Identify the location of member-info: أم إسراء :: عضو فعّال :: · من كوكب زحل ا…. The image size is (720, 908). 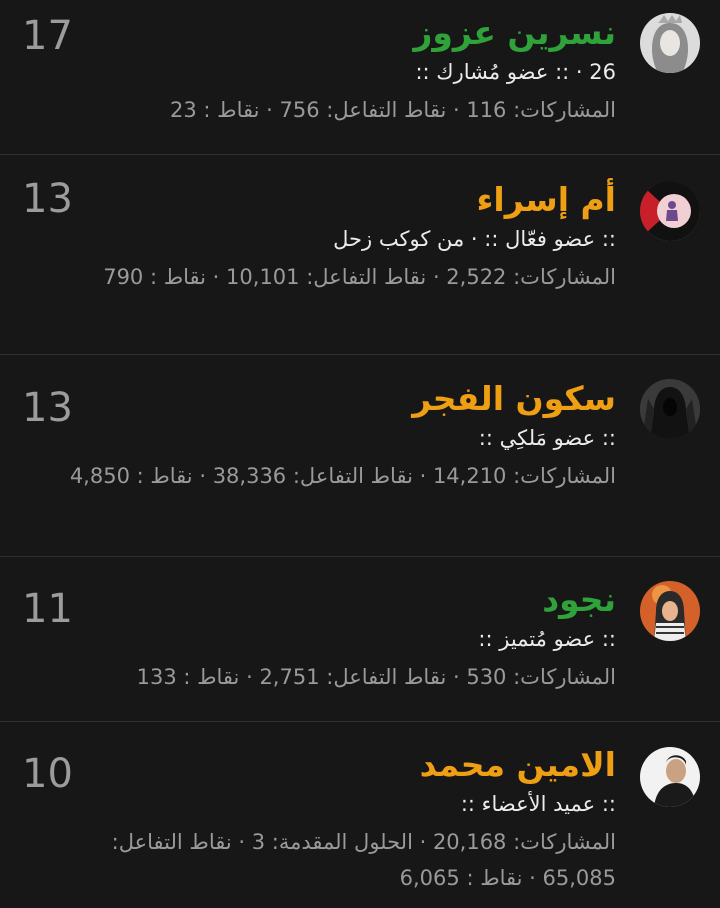
(331, 236).